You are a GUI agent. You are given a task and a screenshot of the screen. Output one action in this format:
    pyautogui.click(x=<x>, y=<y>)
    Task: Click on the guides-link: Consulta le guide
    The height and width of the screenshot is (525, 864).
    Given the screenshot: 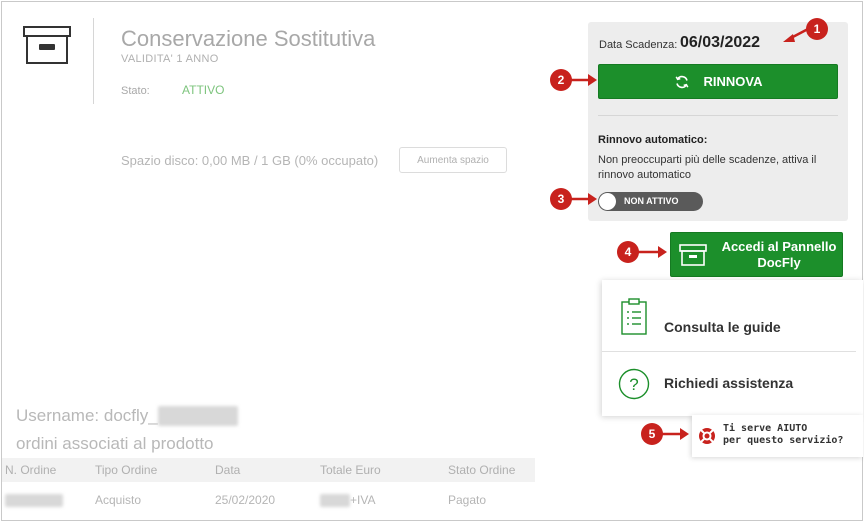 What is the action you would take?
    pyautogui.click(x=729, y=319)
    